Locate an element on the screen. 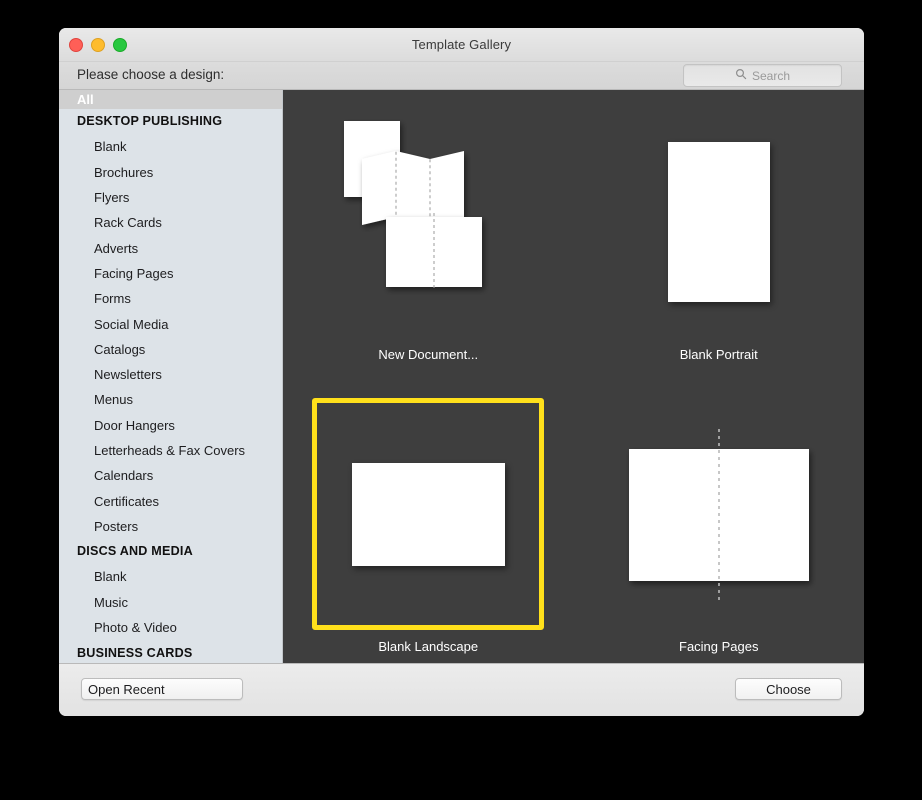 Image resolution: width=922 pixels, height=800 pixels. open-recent-dropdown: Open Recent is located at coordinates (162, 689).